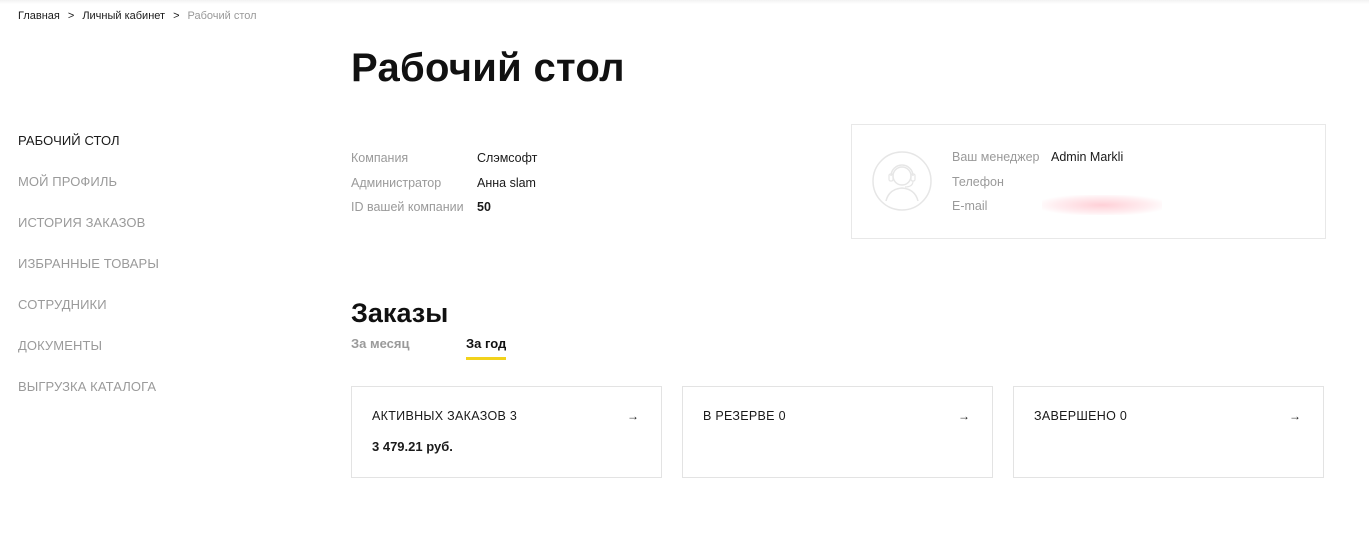  Describe the element at coordinates (400, 313) in the screenshot. I see `orders-title: Заказы` at that location.